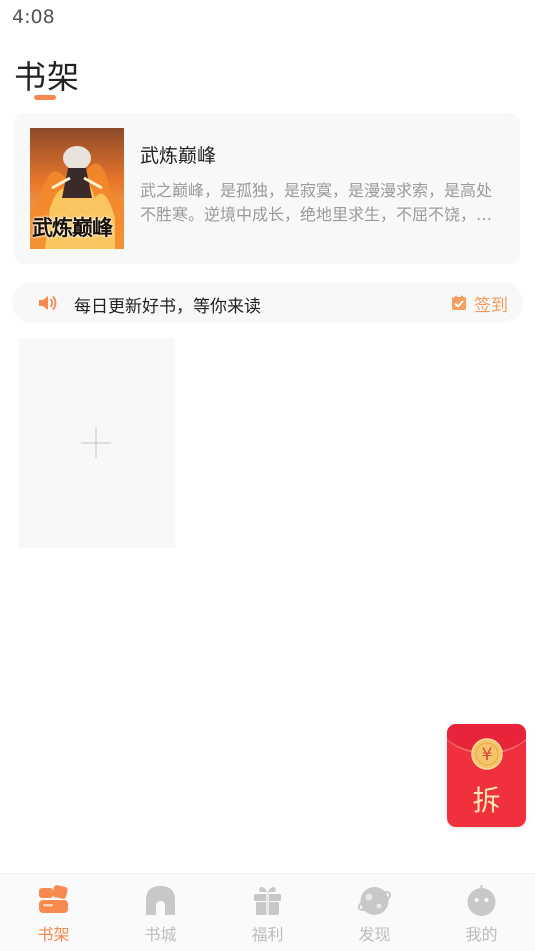 The image size is (535, 951). Describe the element at coordinates (486, 775) in the screenshot. I see `red-packet-button: ¥ 拆` at that location.